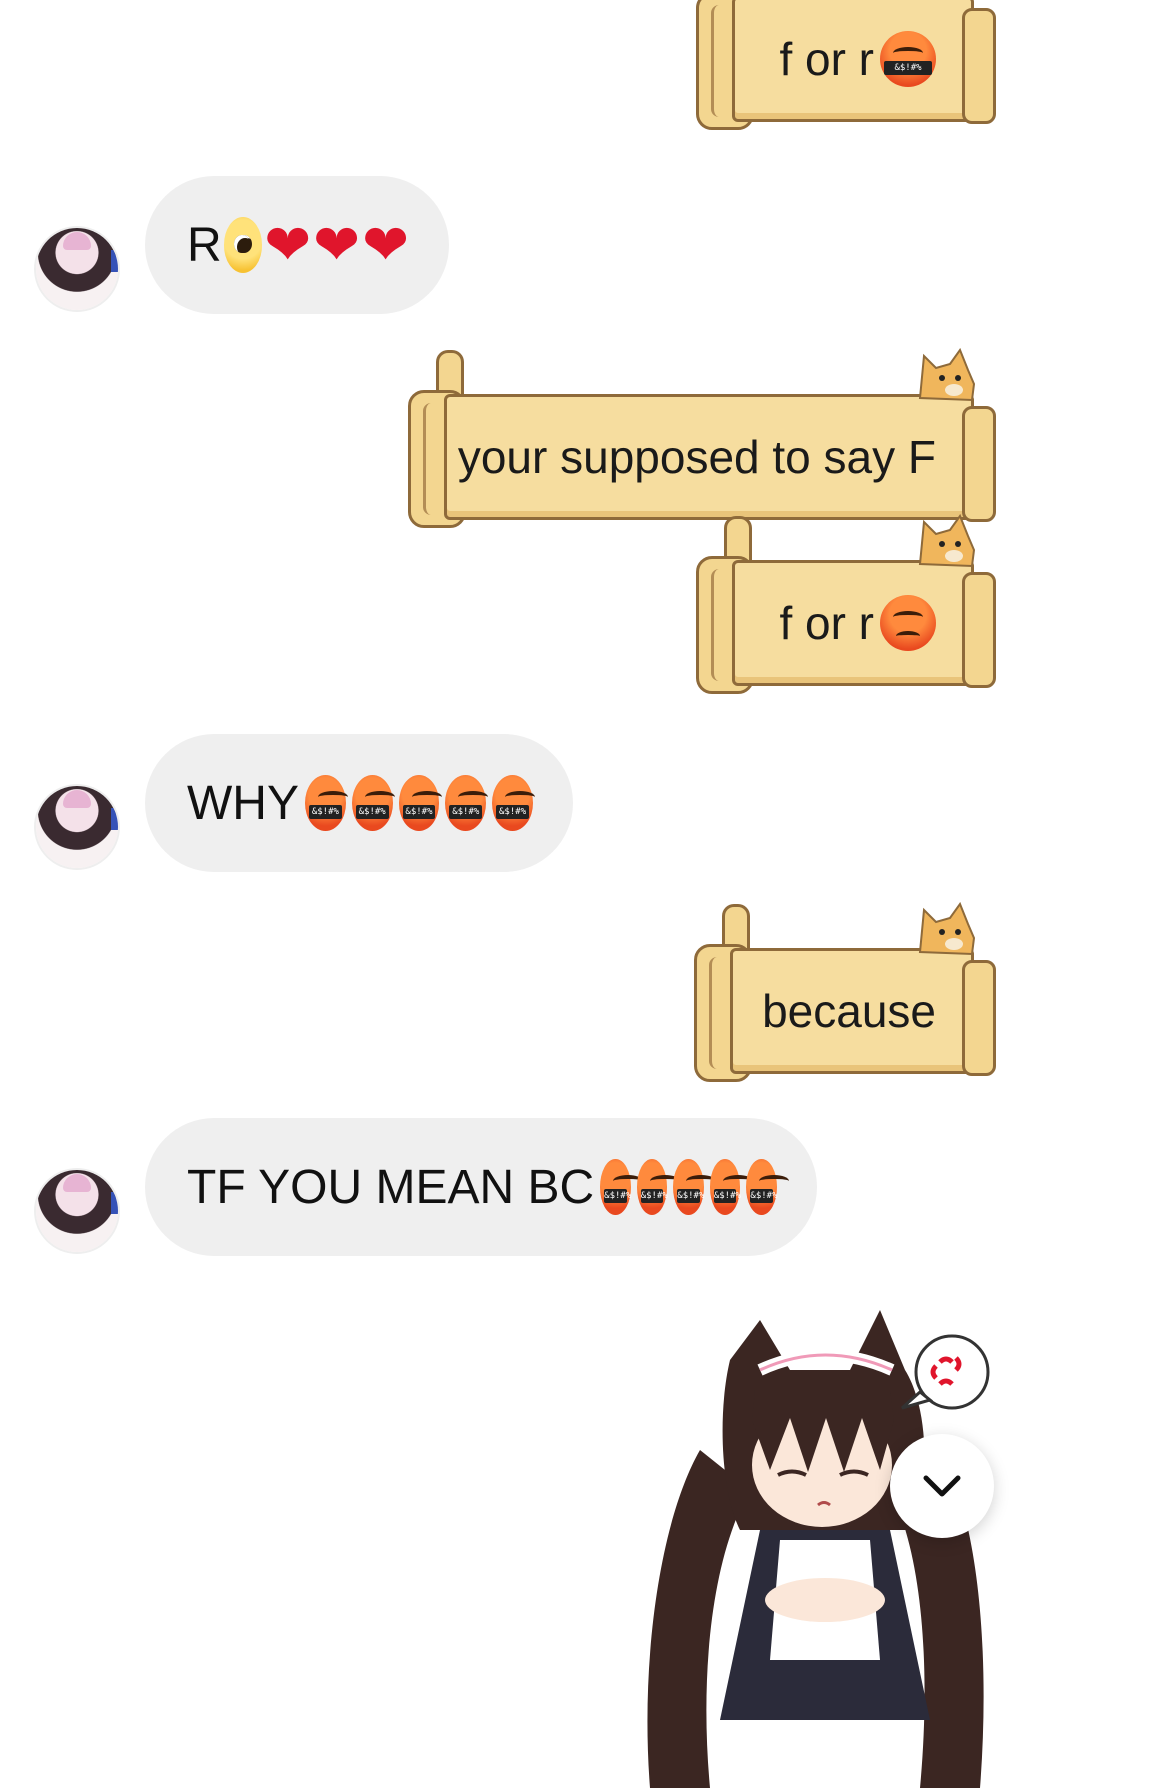 The width and height of the screenshot is (1170, 1788). I want to click on scroll-to-bottom-button, so click(942, 1486).